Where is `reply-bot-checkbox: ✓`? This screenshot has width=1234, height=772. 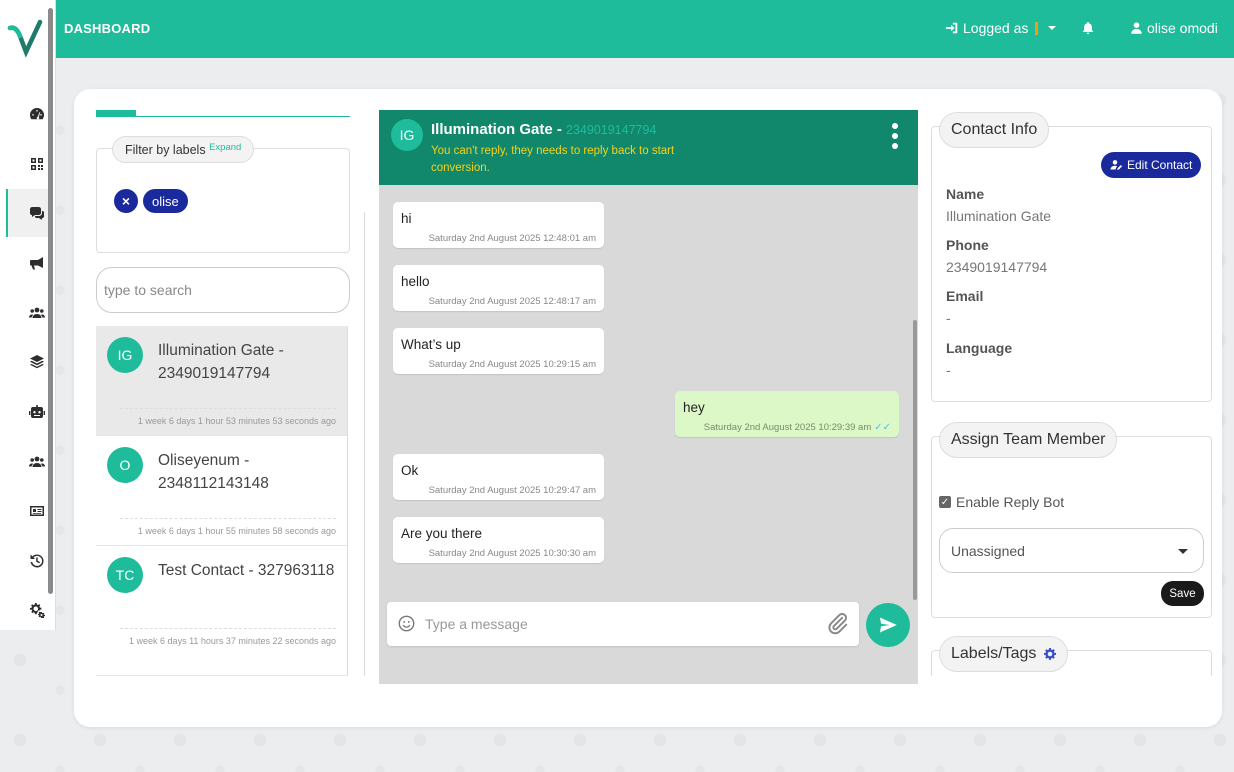 reply-bot-checkbox: ✓ is located at coordinates (945, 502).